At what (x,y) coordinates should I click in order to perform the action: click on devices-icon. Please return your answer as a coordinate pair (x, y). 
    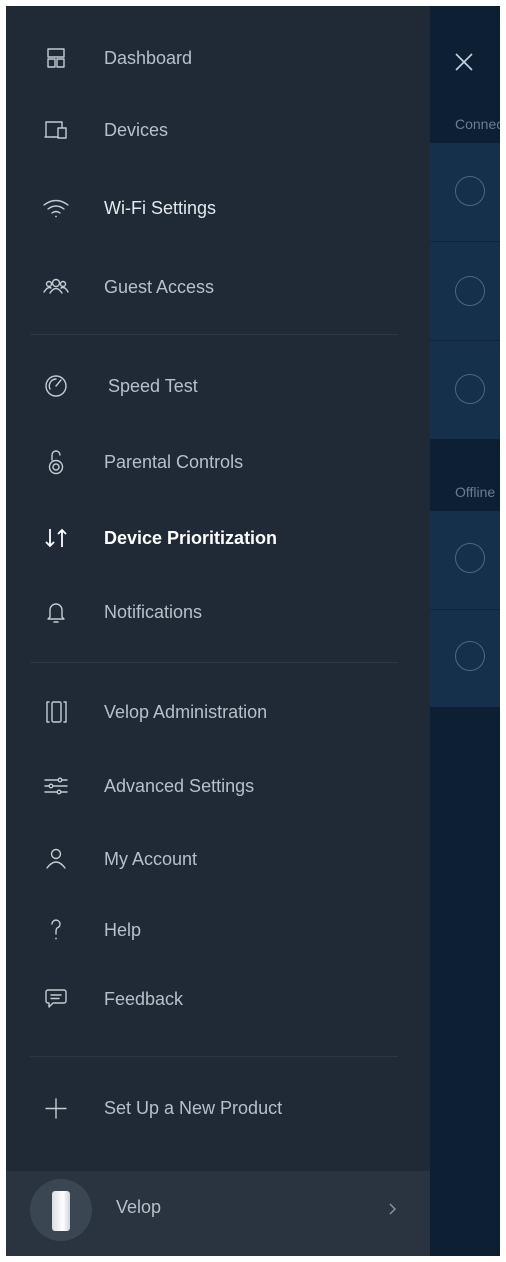
    Looking at the image, I should click on (56, 130).